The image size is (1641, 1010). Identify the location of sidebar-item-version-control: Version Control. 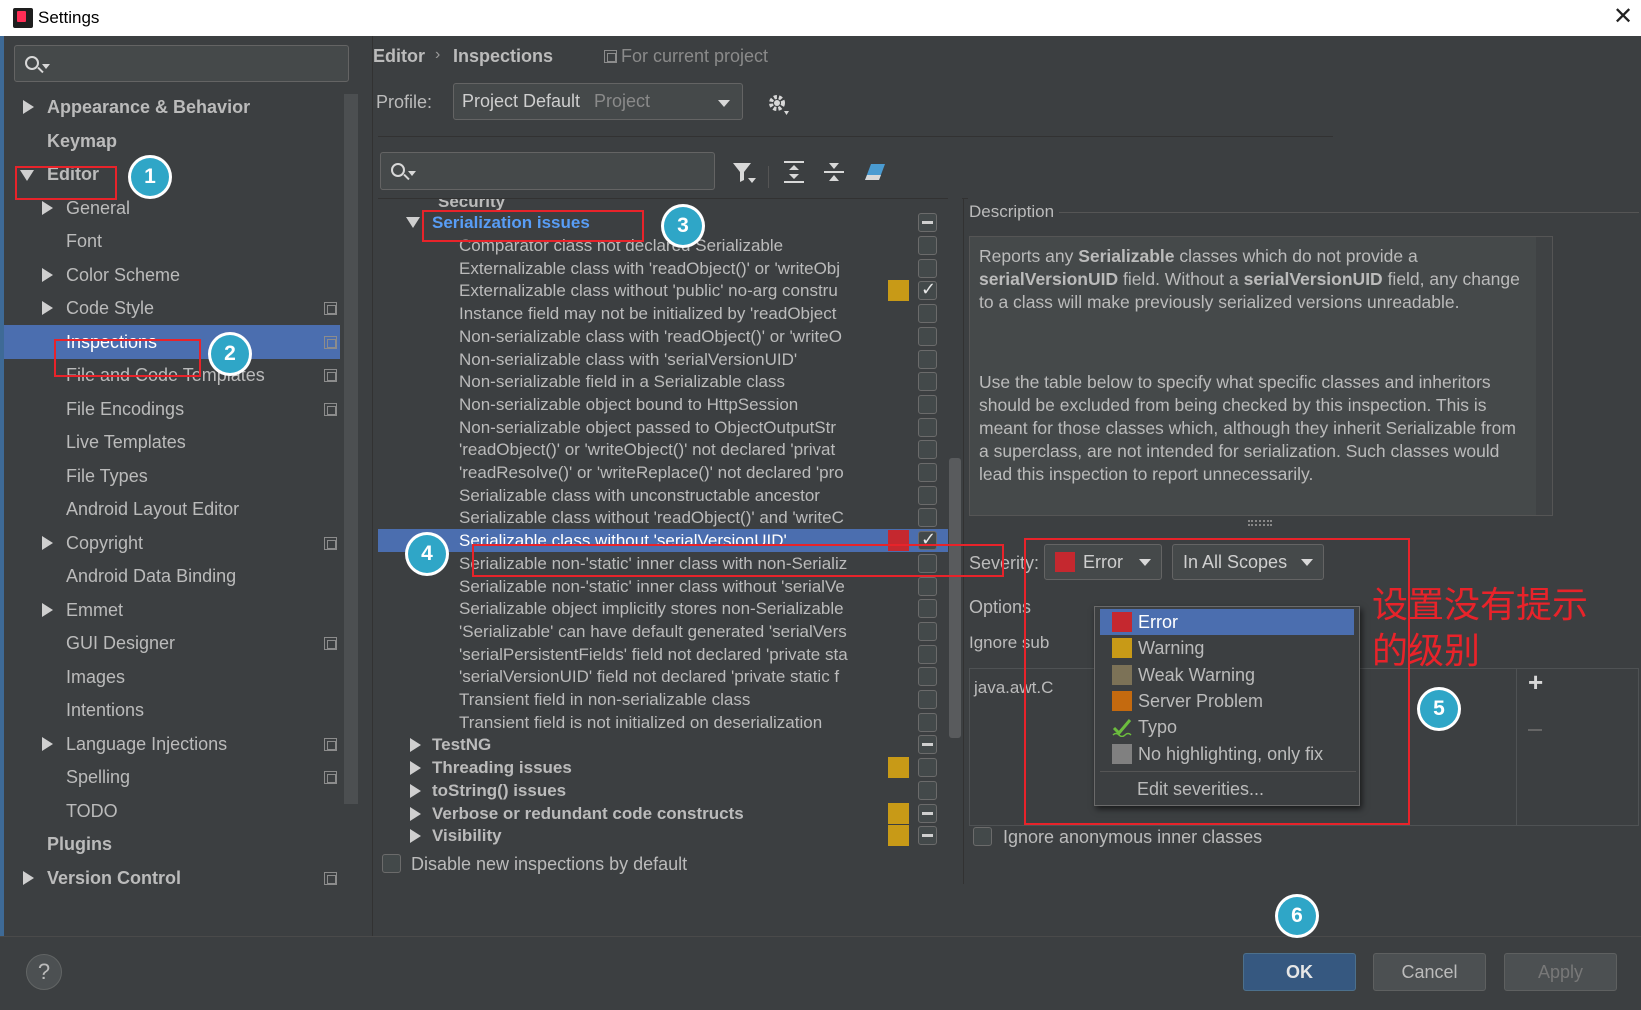
(172, 878).